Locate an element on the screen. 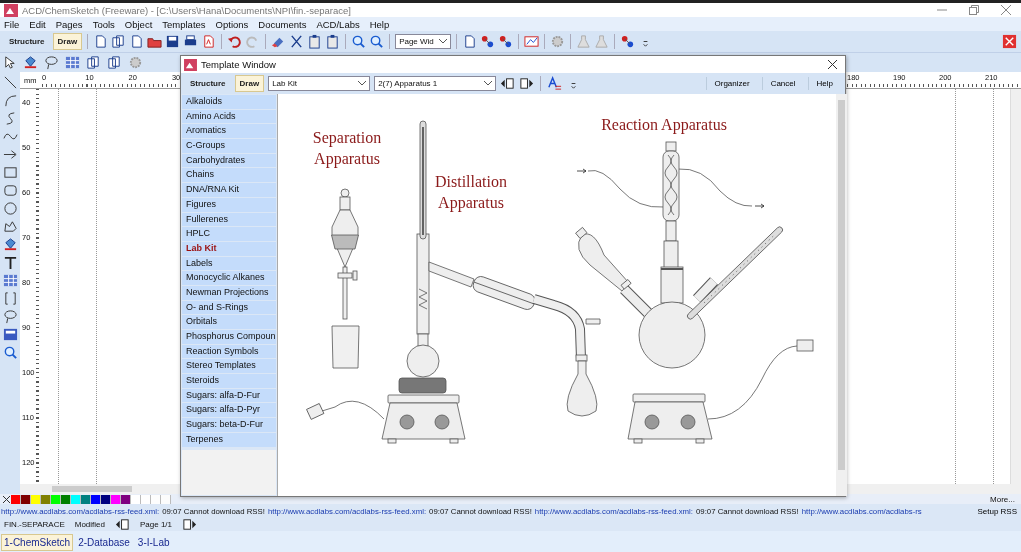 This screenshot has height=552, width=1021. category-item: DNA/RNA Kit is located at coordinates (229, 190).